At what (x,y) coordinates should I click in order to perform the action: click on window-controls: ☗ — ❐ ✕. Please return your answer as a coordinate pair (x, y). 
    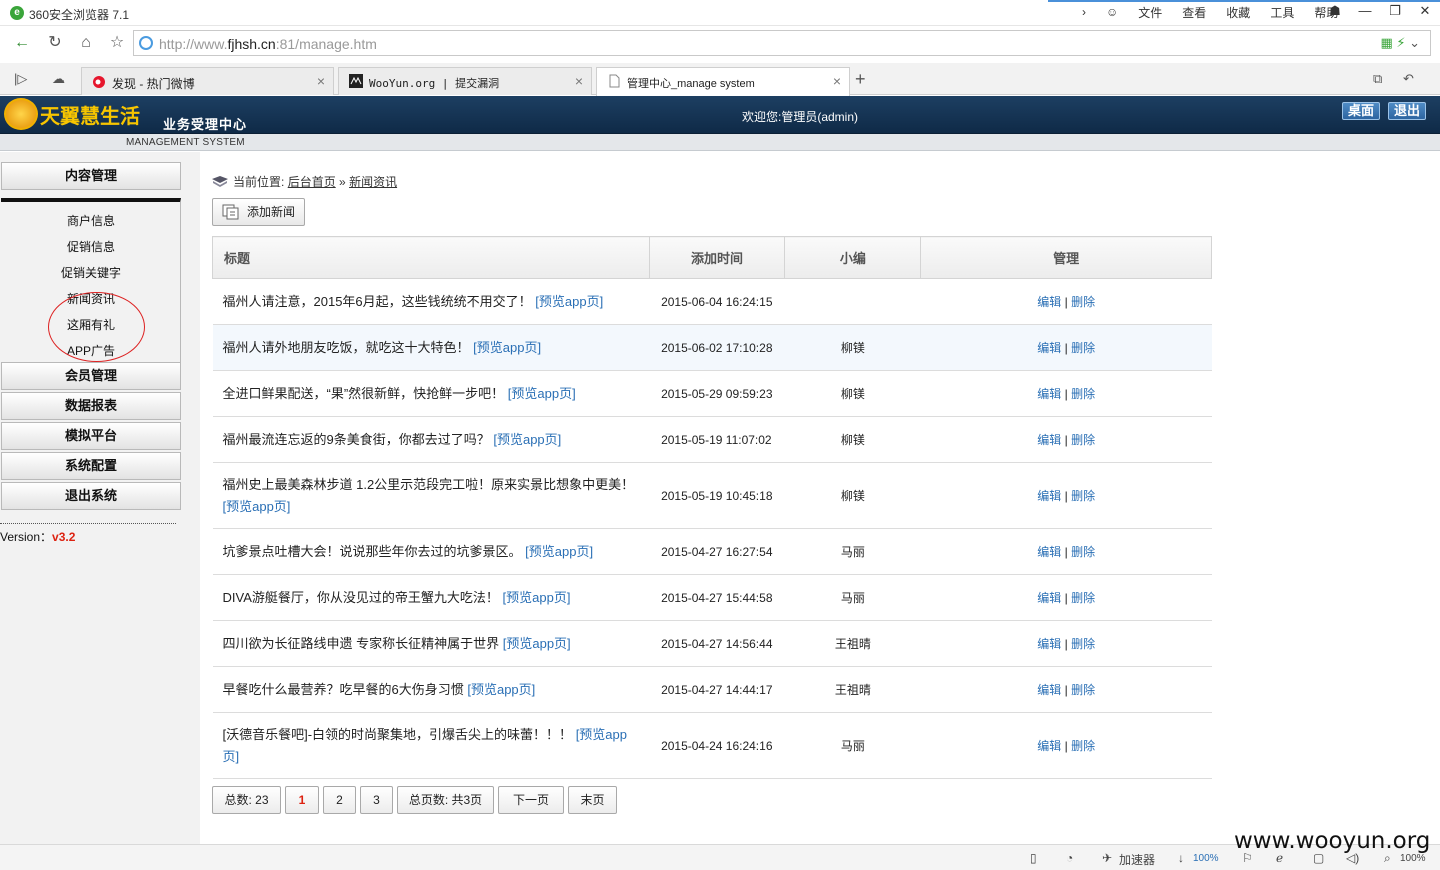
    Looking at the image, I should click on (1380, 11).